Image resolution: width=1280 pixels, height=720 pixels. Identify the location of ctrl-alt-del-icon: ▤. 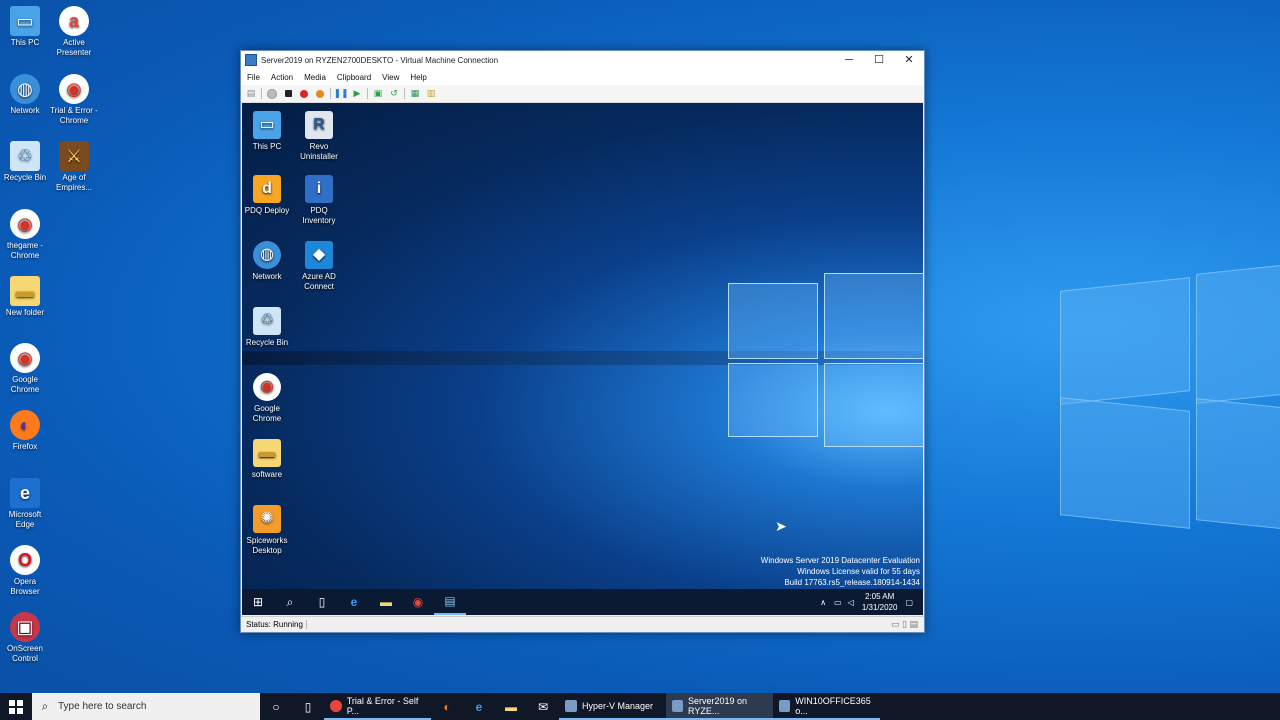
(251, 94).